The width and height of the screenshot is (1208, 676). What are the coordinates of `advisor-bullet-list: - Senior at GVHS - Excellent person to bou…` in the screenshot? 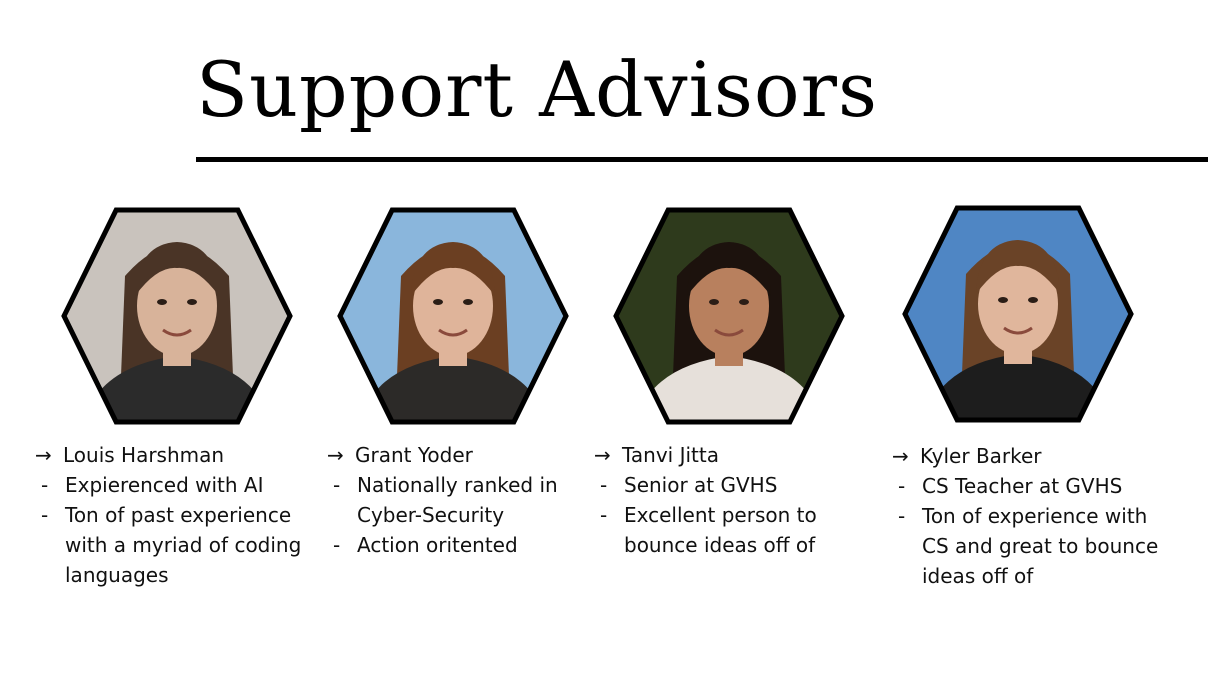 It's located at (705, 515).